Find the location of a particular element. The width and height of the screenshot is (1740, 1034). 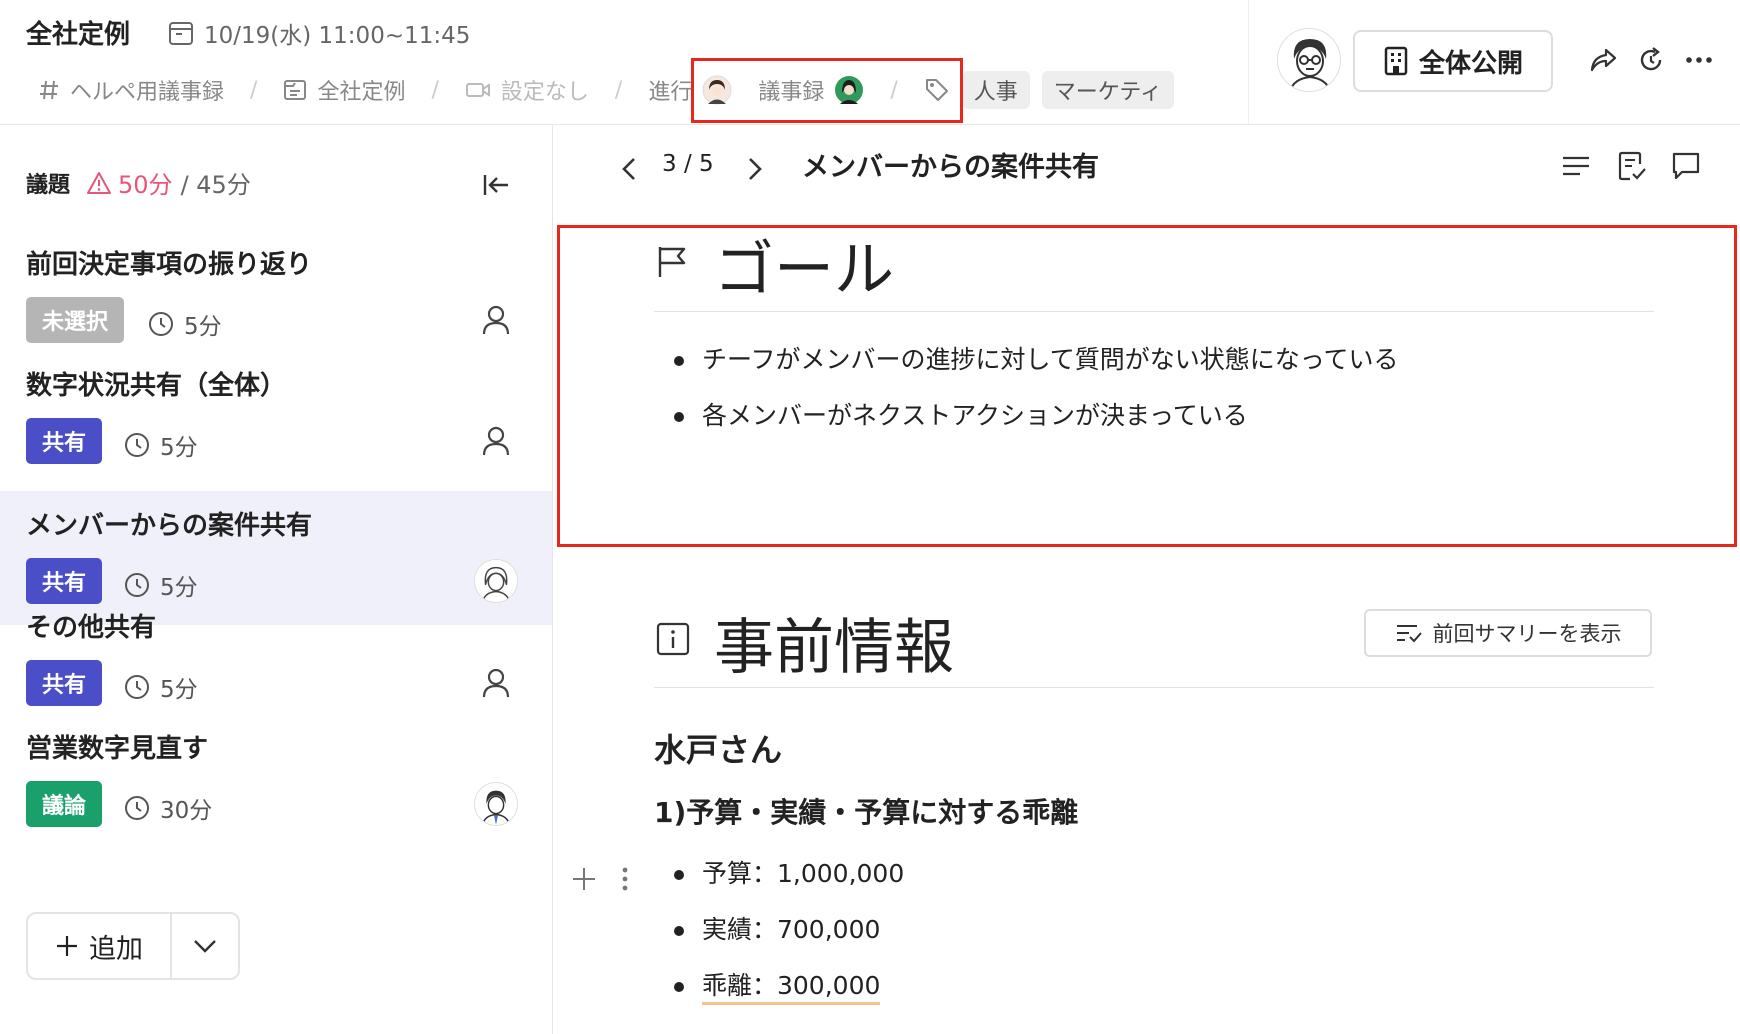

share-icon is located at coordinates (1603, 60).